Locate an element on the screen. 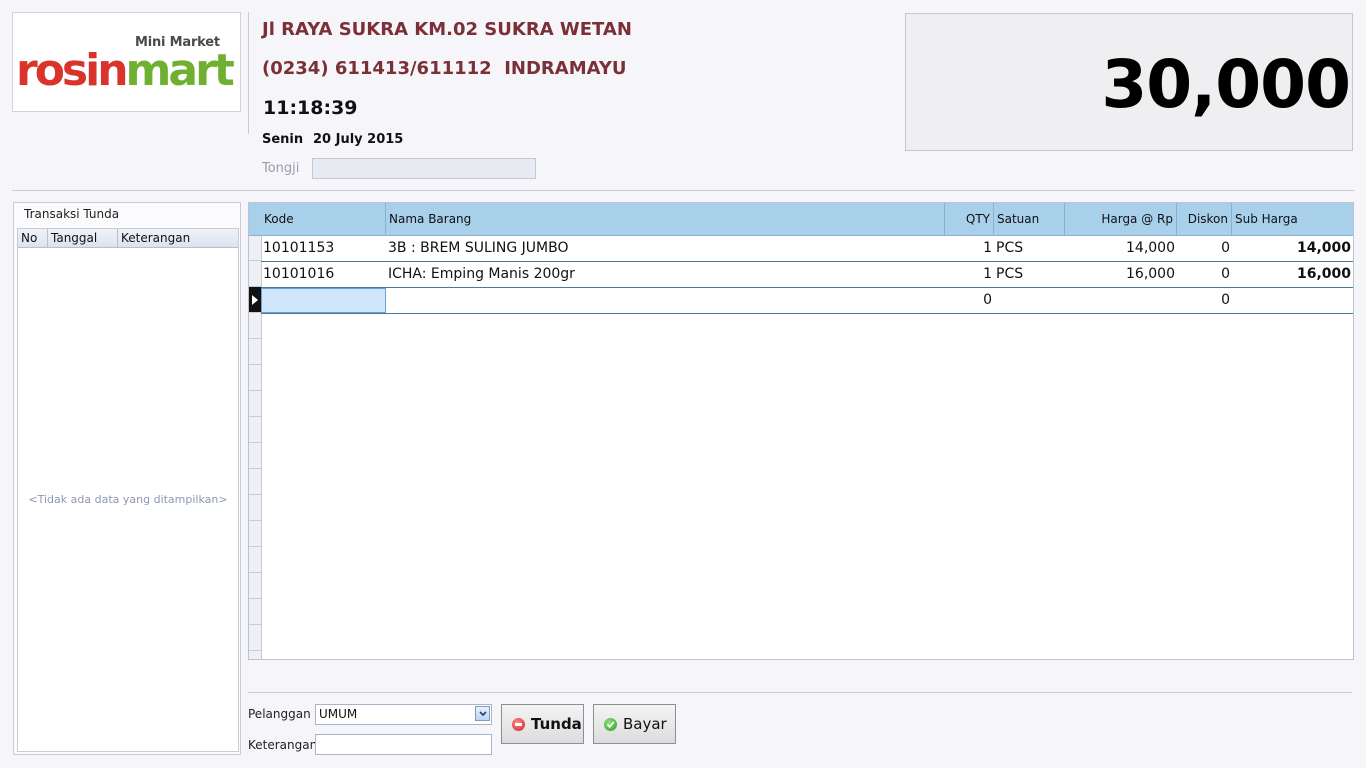 This screenshot has width=1366, height=768. cell-sub-harga: 14,000 is located at coordinates (1292, 248).